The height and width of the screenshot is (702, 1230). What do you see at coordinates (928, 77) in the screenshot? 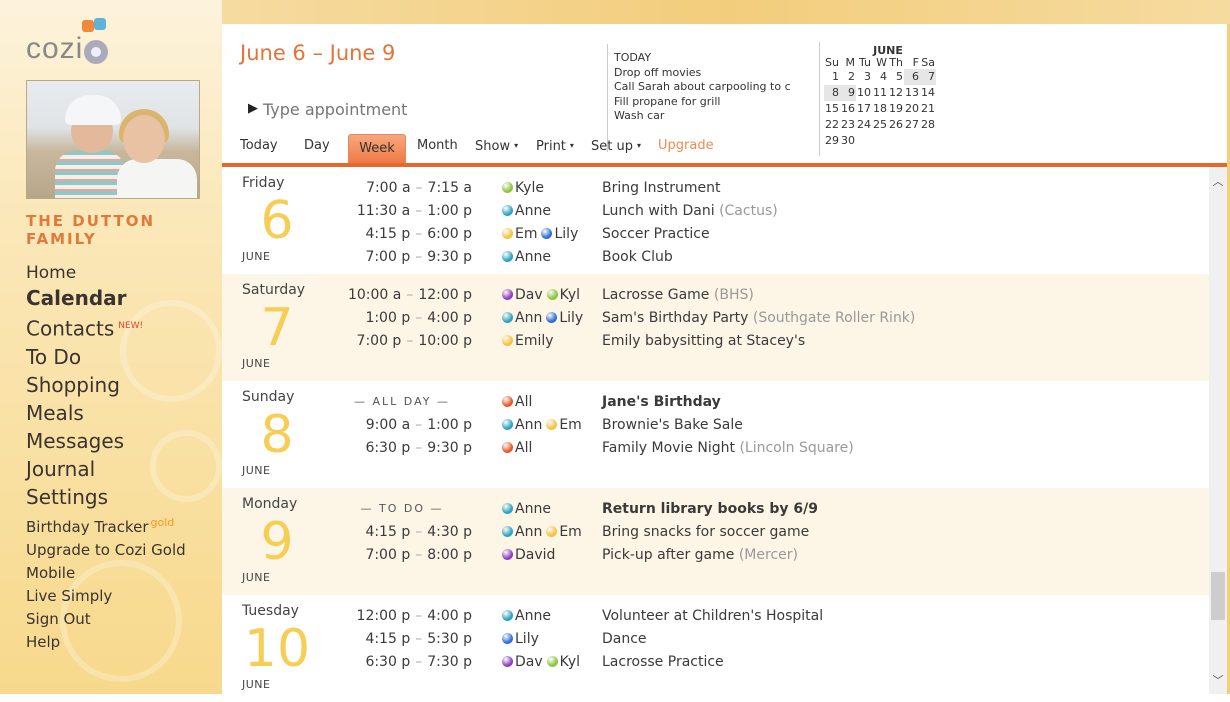
I see `mini-calendar-day: 7` at bounding box center [928, 77].